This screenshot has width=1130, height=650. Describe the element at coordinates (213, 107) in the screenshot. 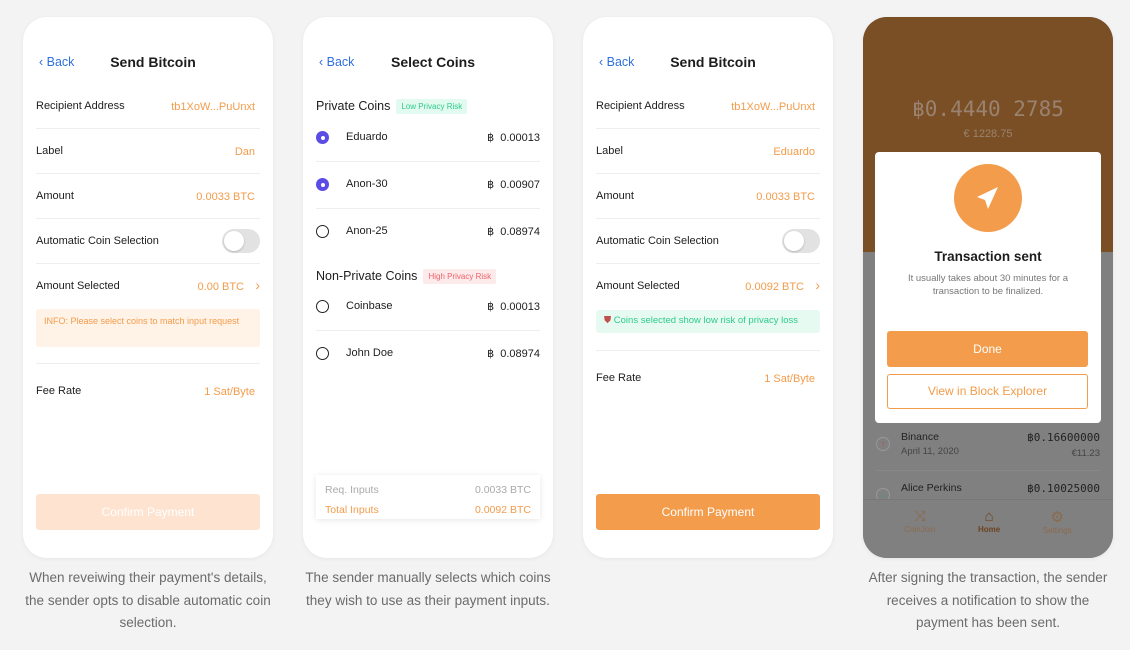

I see `value: tb1XoW...PuUnxt` at that location.